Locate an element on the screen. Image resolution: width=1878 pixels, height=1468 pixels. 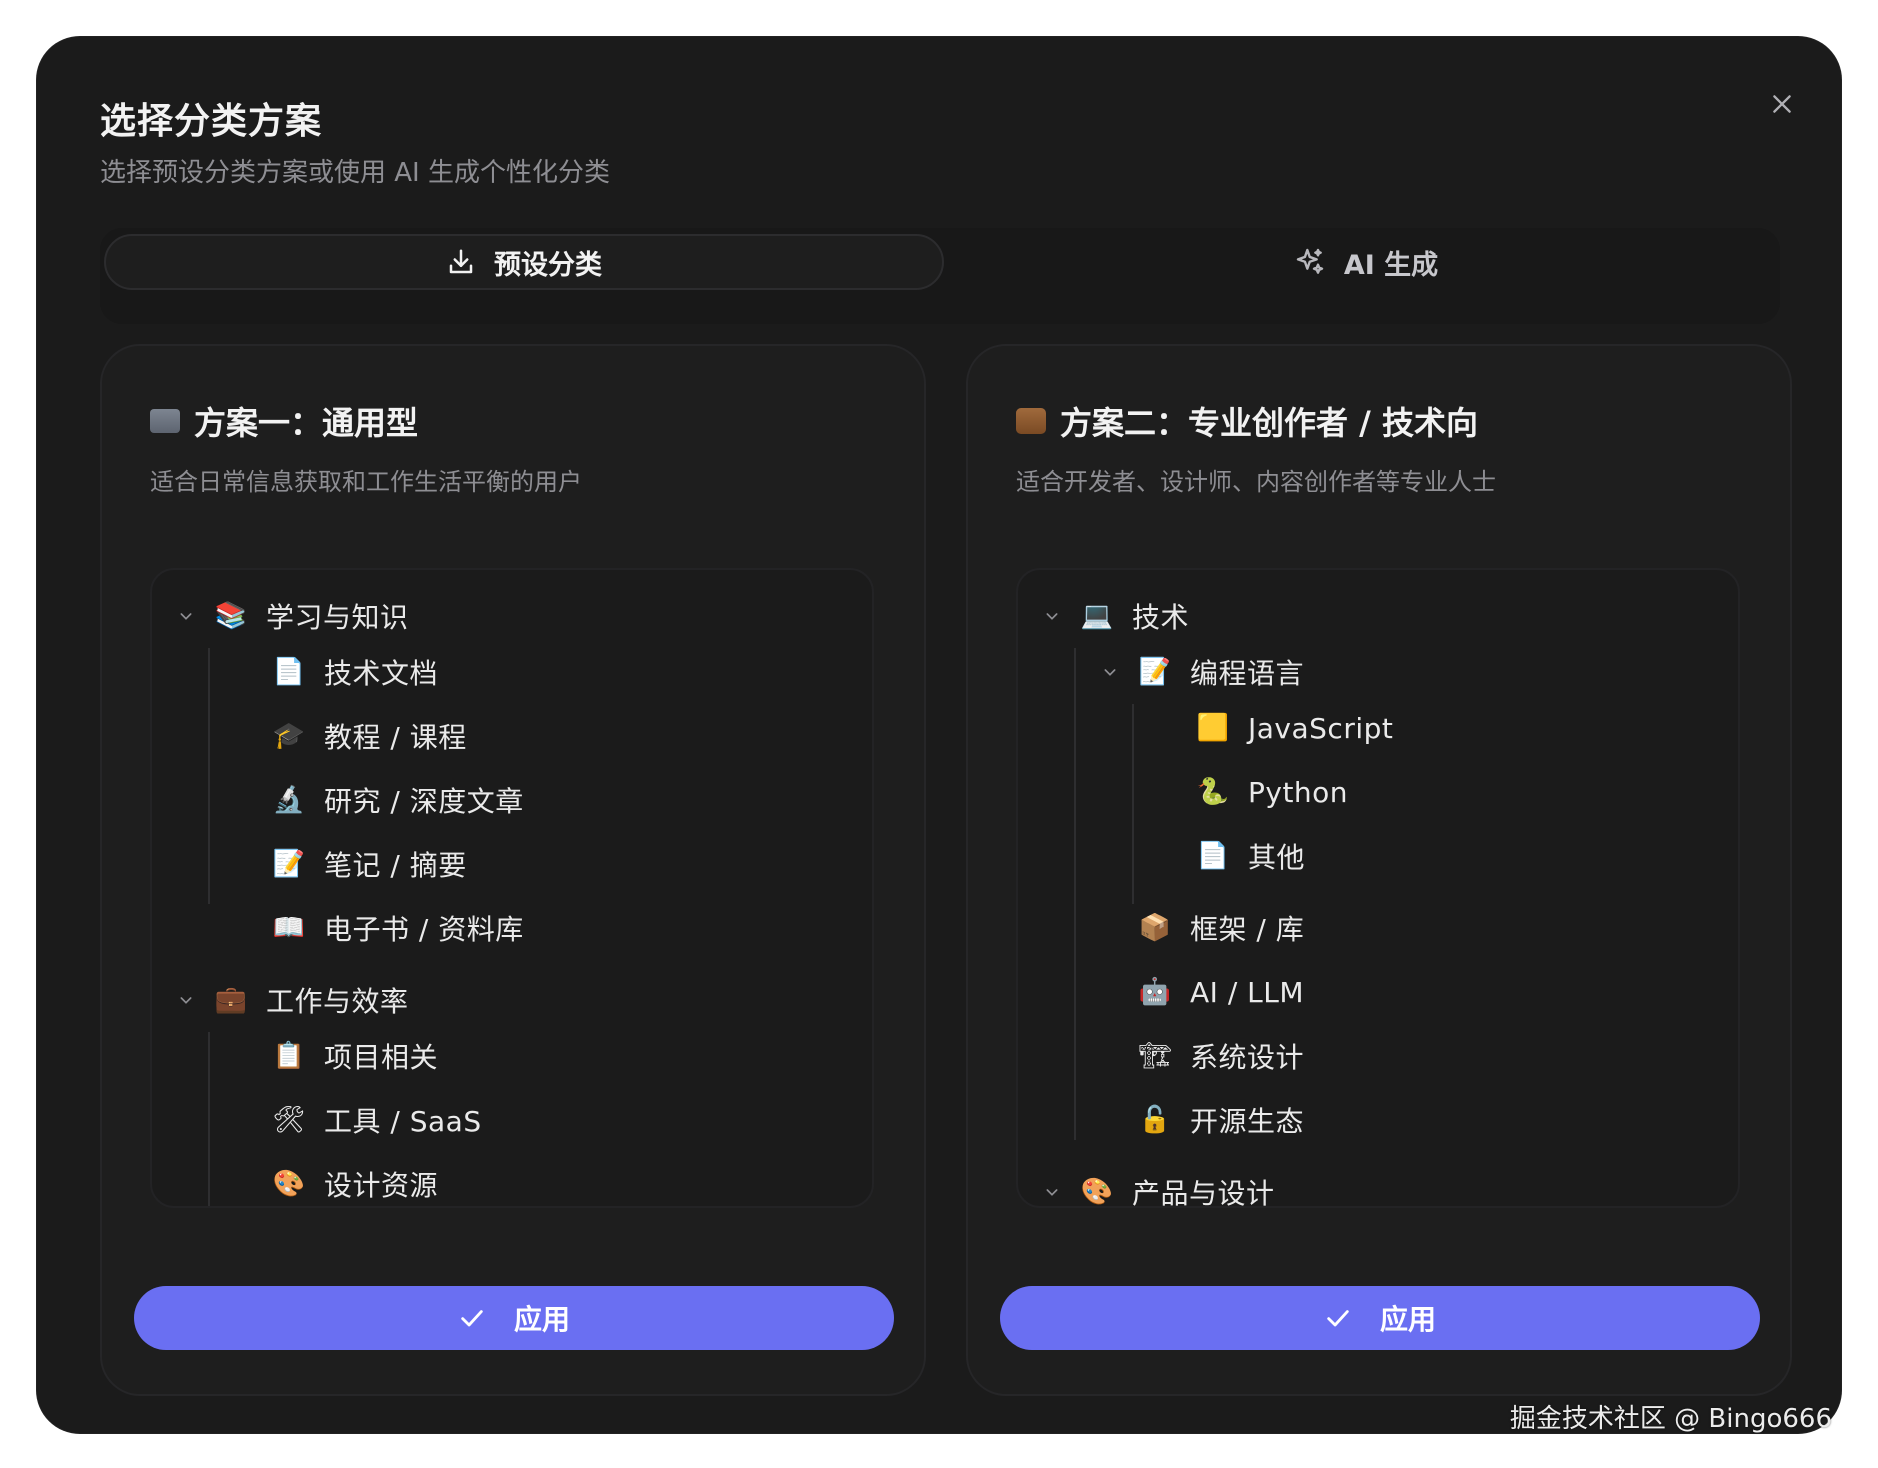
scheme-tabs: 预设分类 AI 生成 is located at coordinates (940, 276).